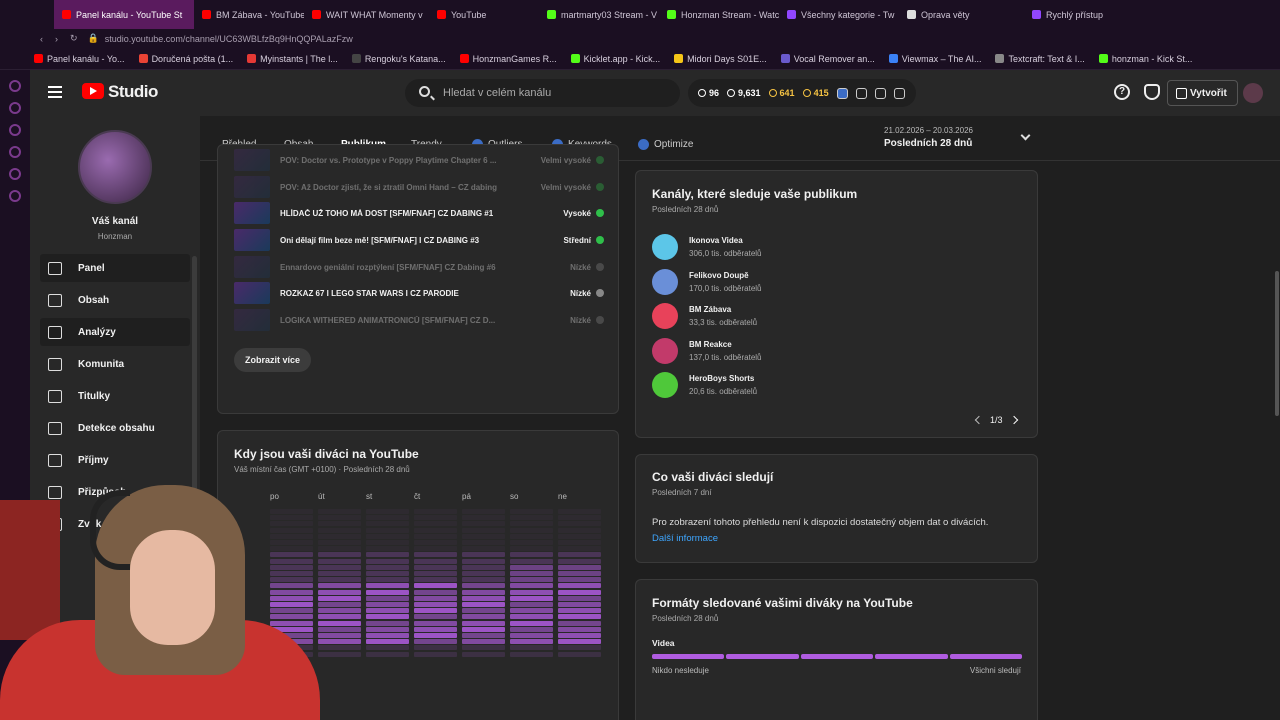 Image resolution: width=1280 pixels, height=720 pixels. What do you see at coordinates (1025, 135) in the screenshot?
I see `chevron-down-icon` at bounding box center [1025, 135].